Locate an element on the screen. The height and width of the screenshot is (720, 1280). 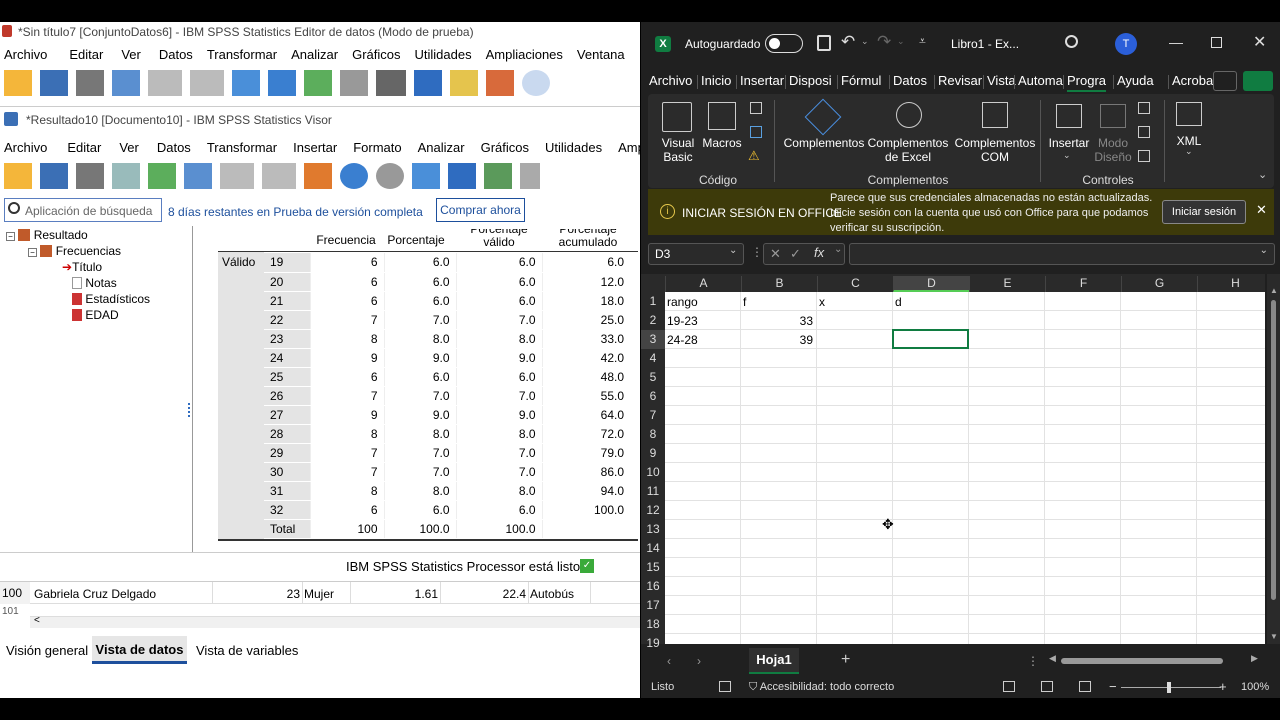
tab-disposi: Disposi is located at coordinates (810, 80).